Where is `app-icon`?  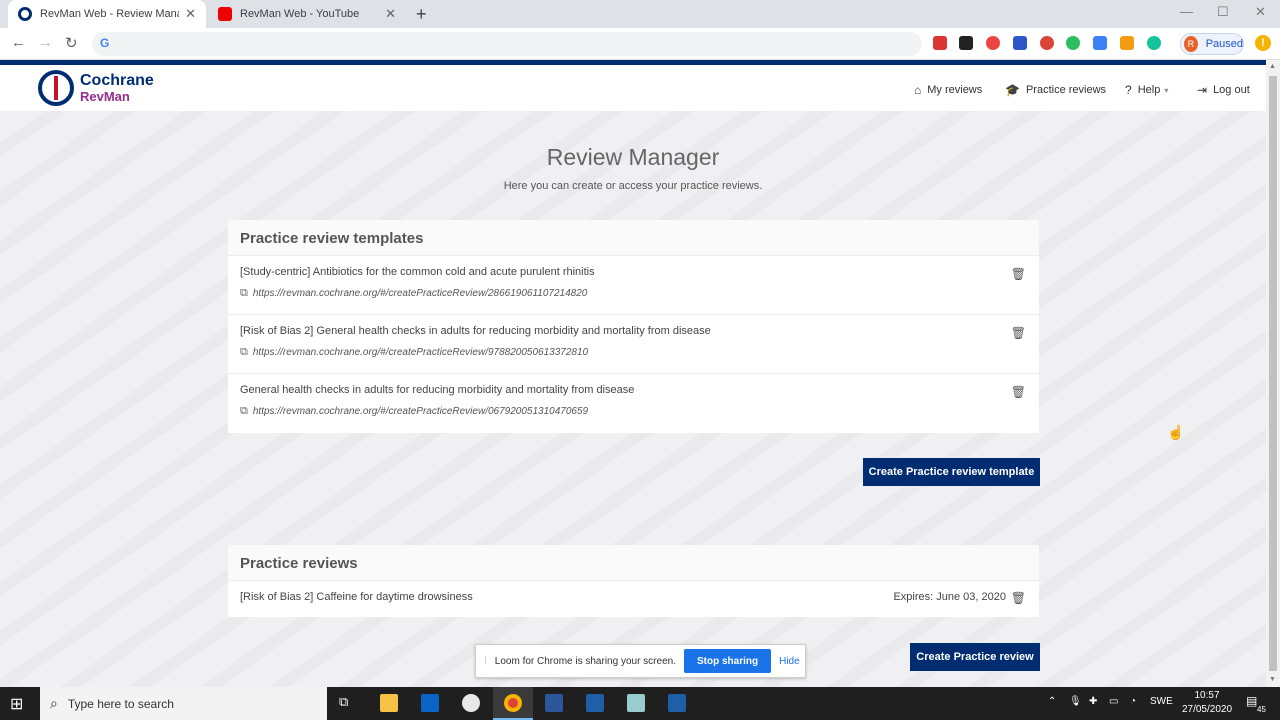
app-icon is located at coordinates (636, 703).